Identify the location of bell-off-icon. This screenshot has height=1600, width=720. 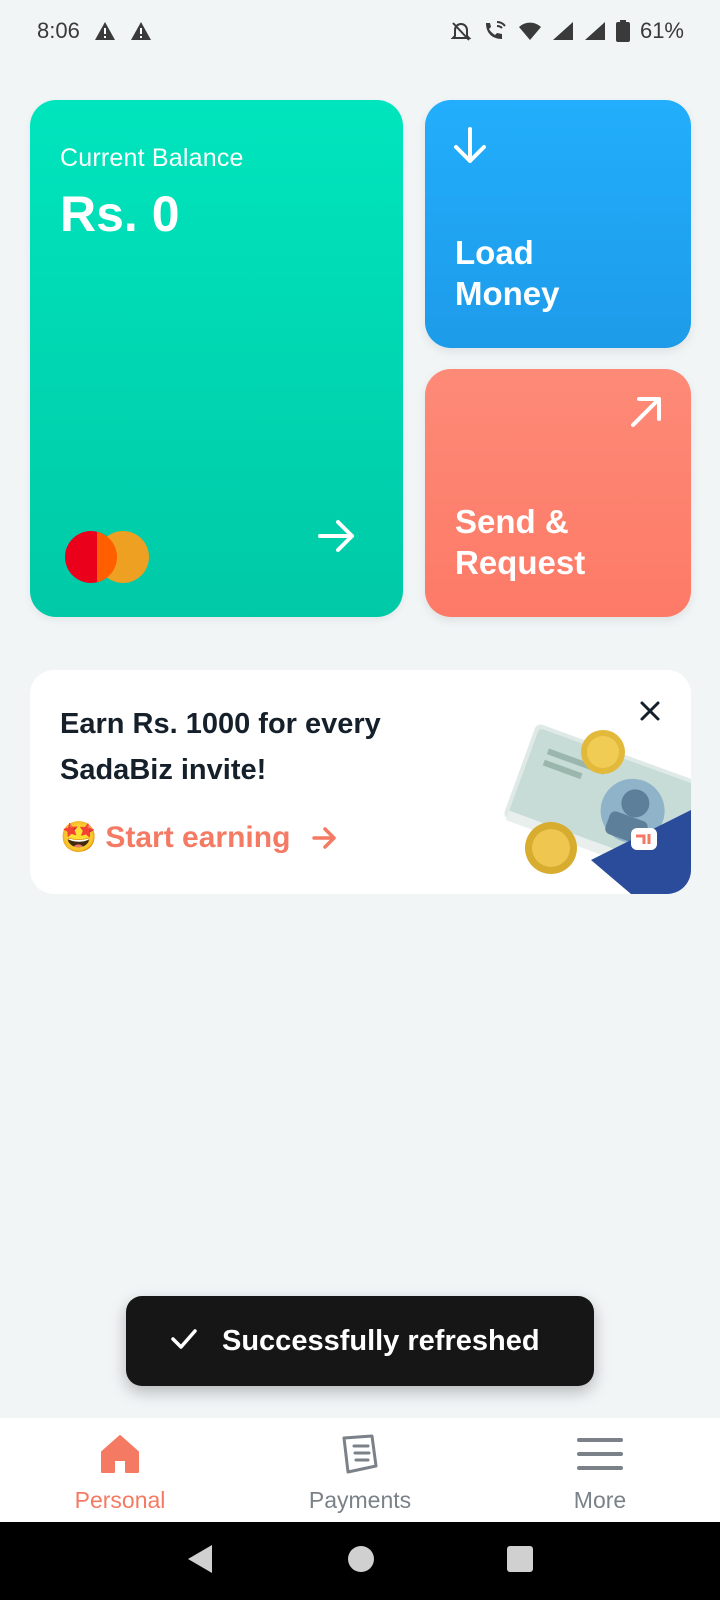
(461, 31).